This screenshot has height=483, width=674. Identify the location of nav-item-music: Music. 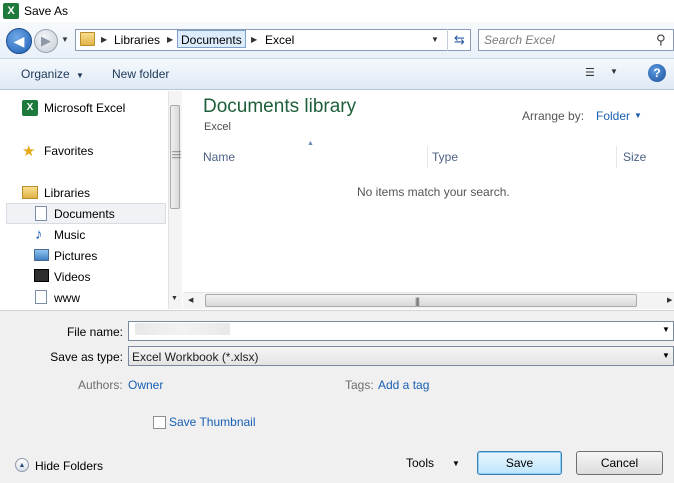
(69, 235).